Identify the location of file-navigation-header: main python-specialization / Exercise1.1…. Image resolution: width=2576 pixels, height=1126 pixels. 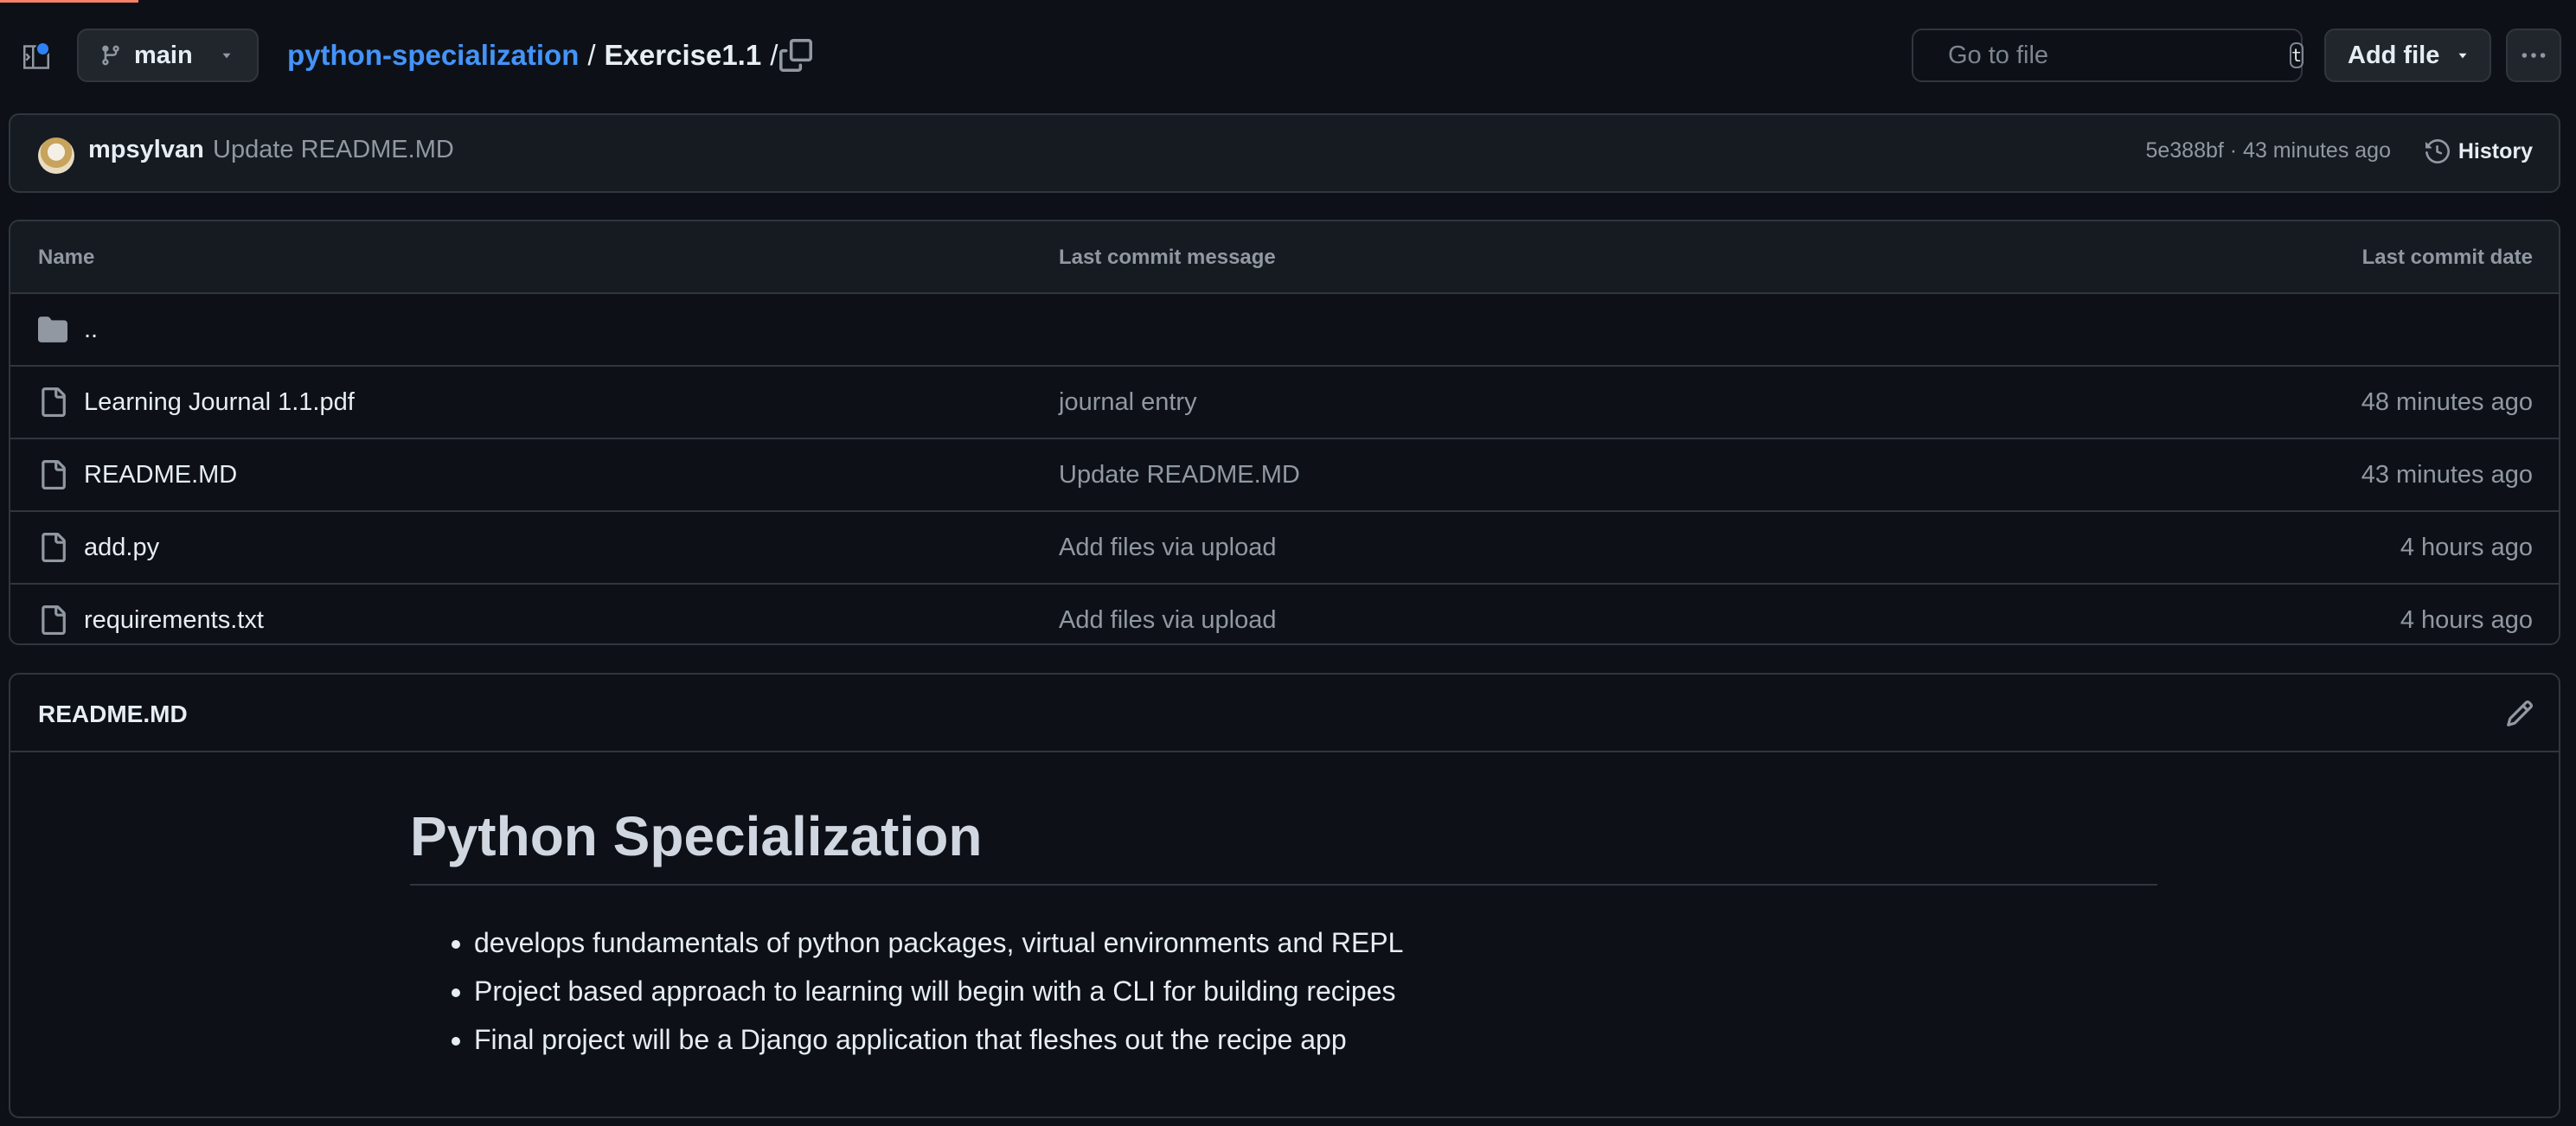
(1288, 56).